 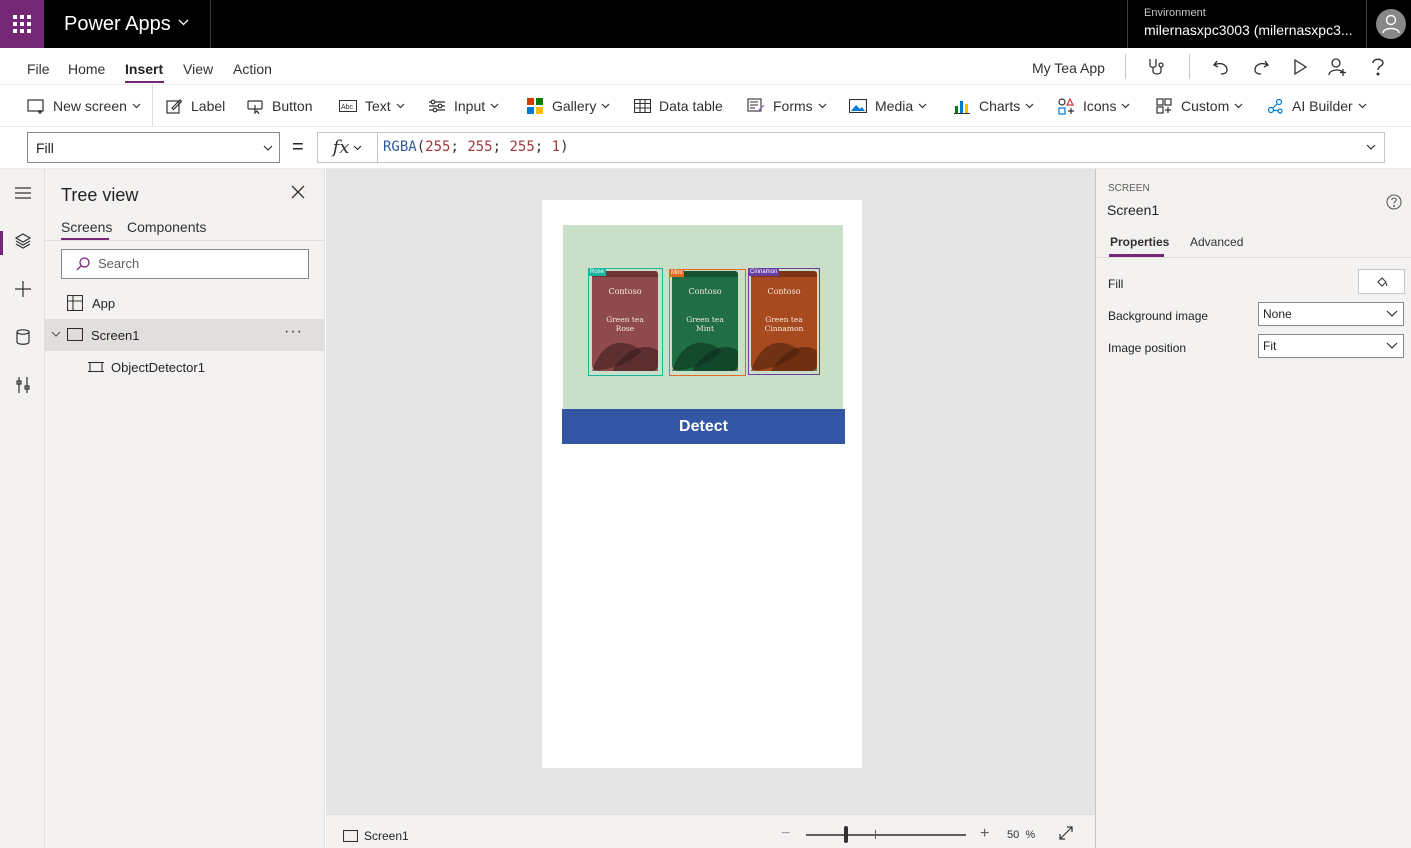 I want to click on custom-dropdown: Custom, so click(x=1199, y=106).